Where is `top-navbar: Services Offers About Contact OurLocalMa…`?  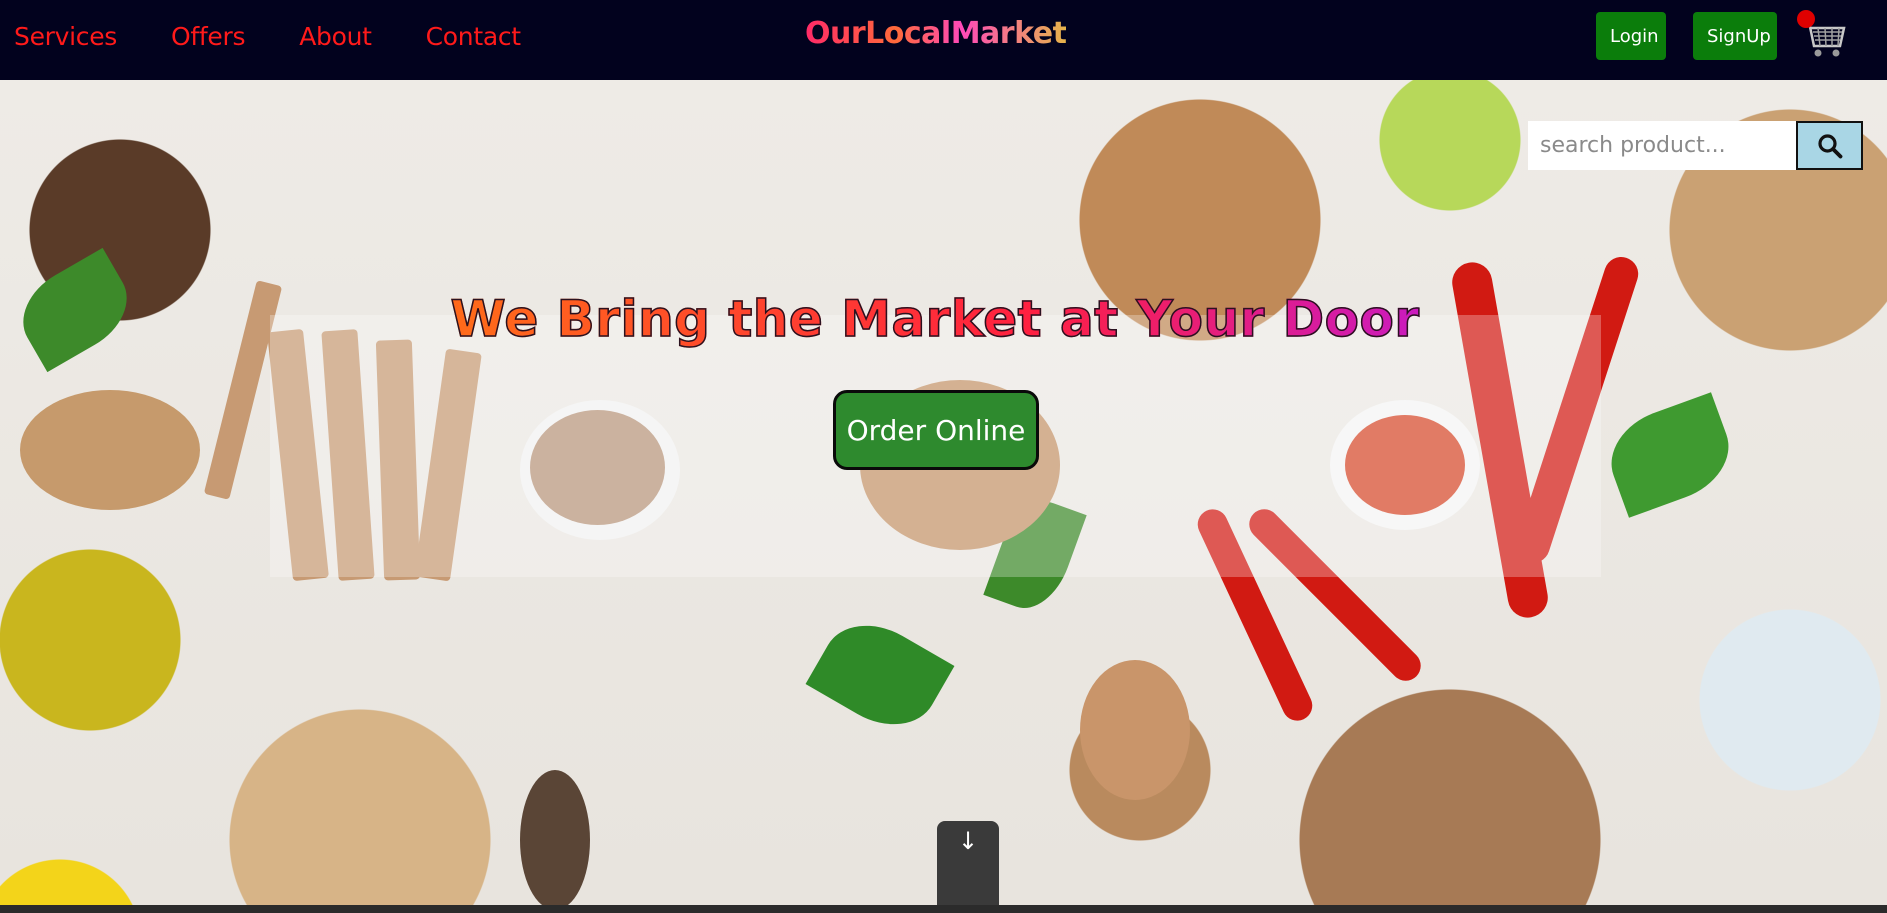
top-navbar: Services Offers About Contact OurLocalMa… is located at coordinates (943, 40).